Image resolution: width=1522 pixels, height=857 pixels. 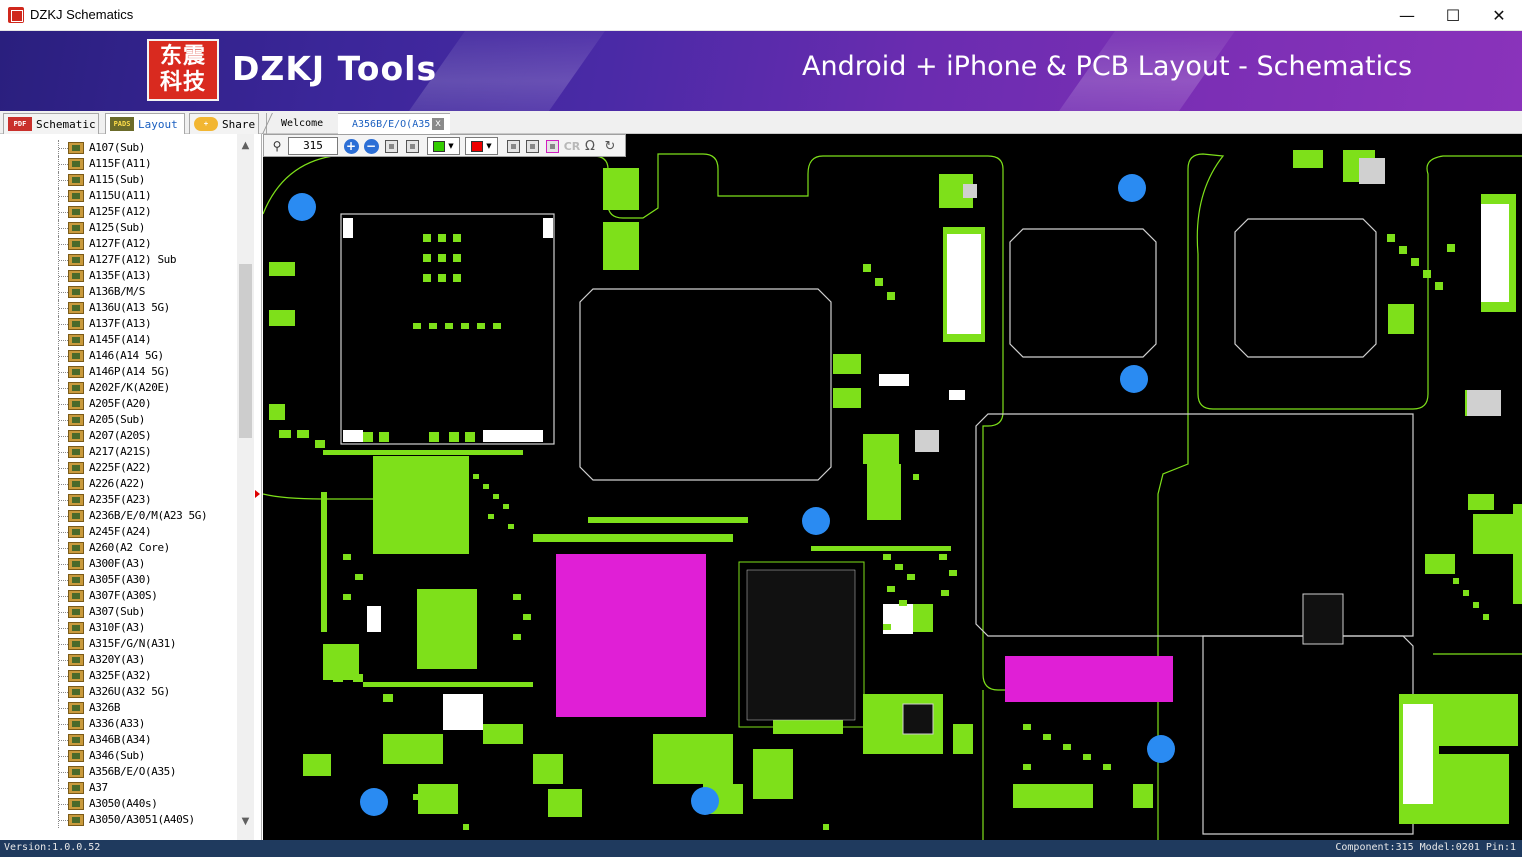 I want to click on tree-item: A346(Sub), so click(x=118, y=756).